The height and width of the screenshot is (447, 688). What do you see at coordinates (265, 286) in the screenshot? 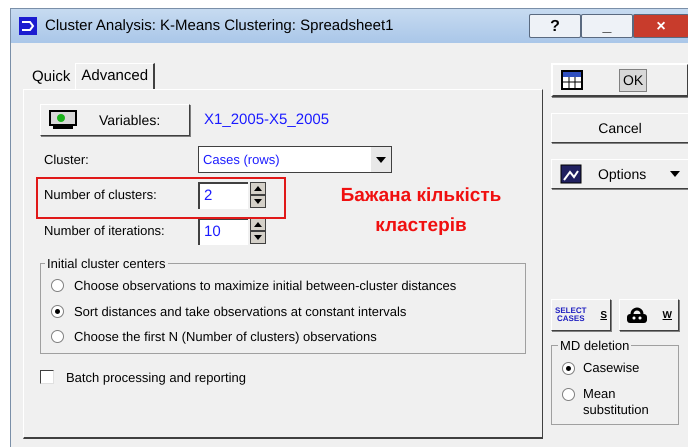
I see `radio-label: Choose observations to maximize initial between-cluster distances` at bounding box center [265, 286].